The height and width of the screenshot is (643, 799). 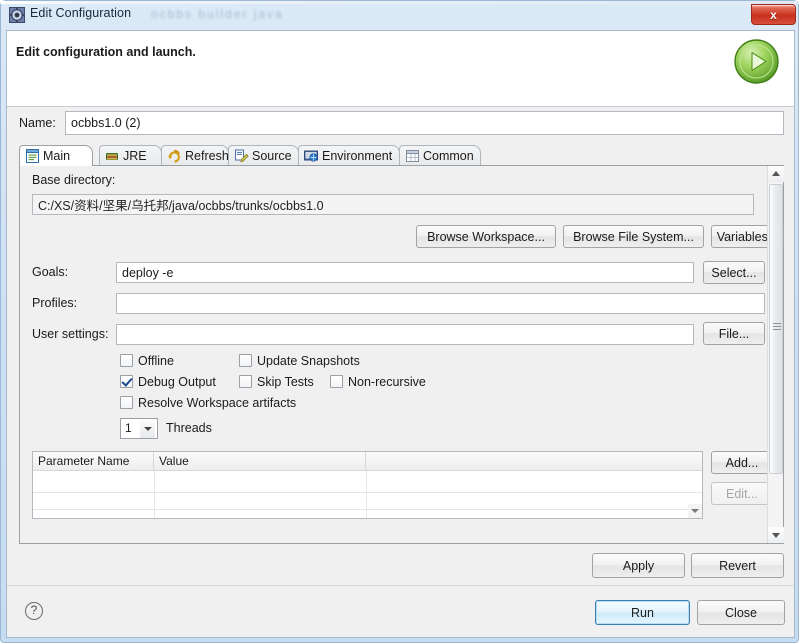 I want to click on checkbox-resolve-workspace-artifacts: Resolve Workspace artifacts, so click(x=208, y=403).